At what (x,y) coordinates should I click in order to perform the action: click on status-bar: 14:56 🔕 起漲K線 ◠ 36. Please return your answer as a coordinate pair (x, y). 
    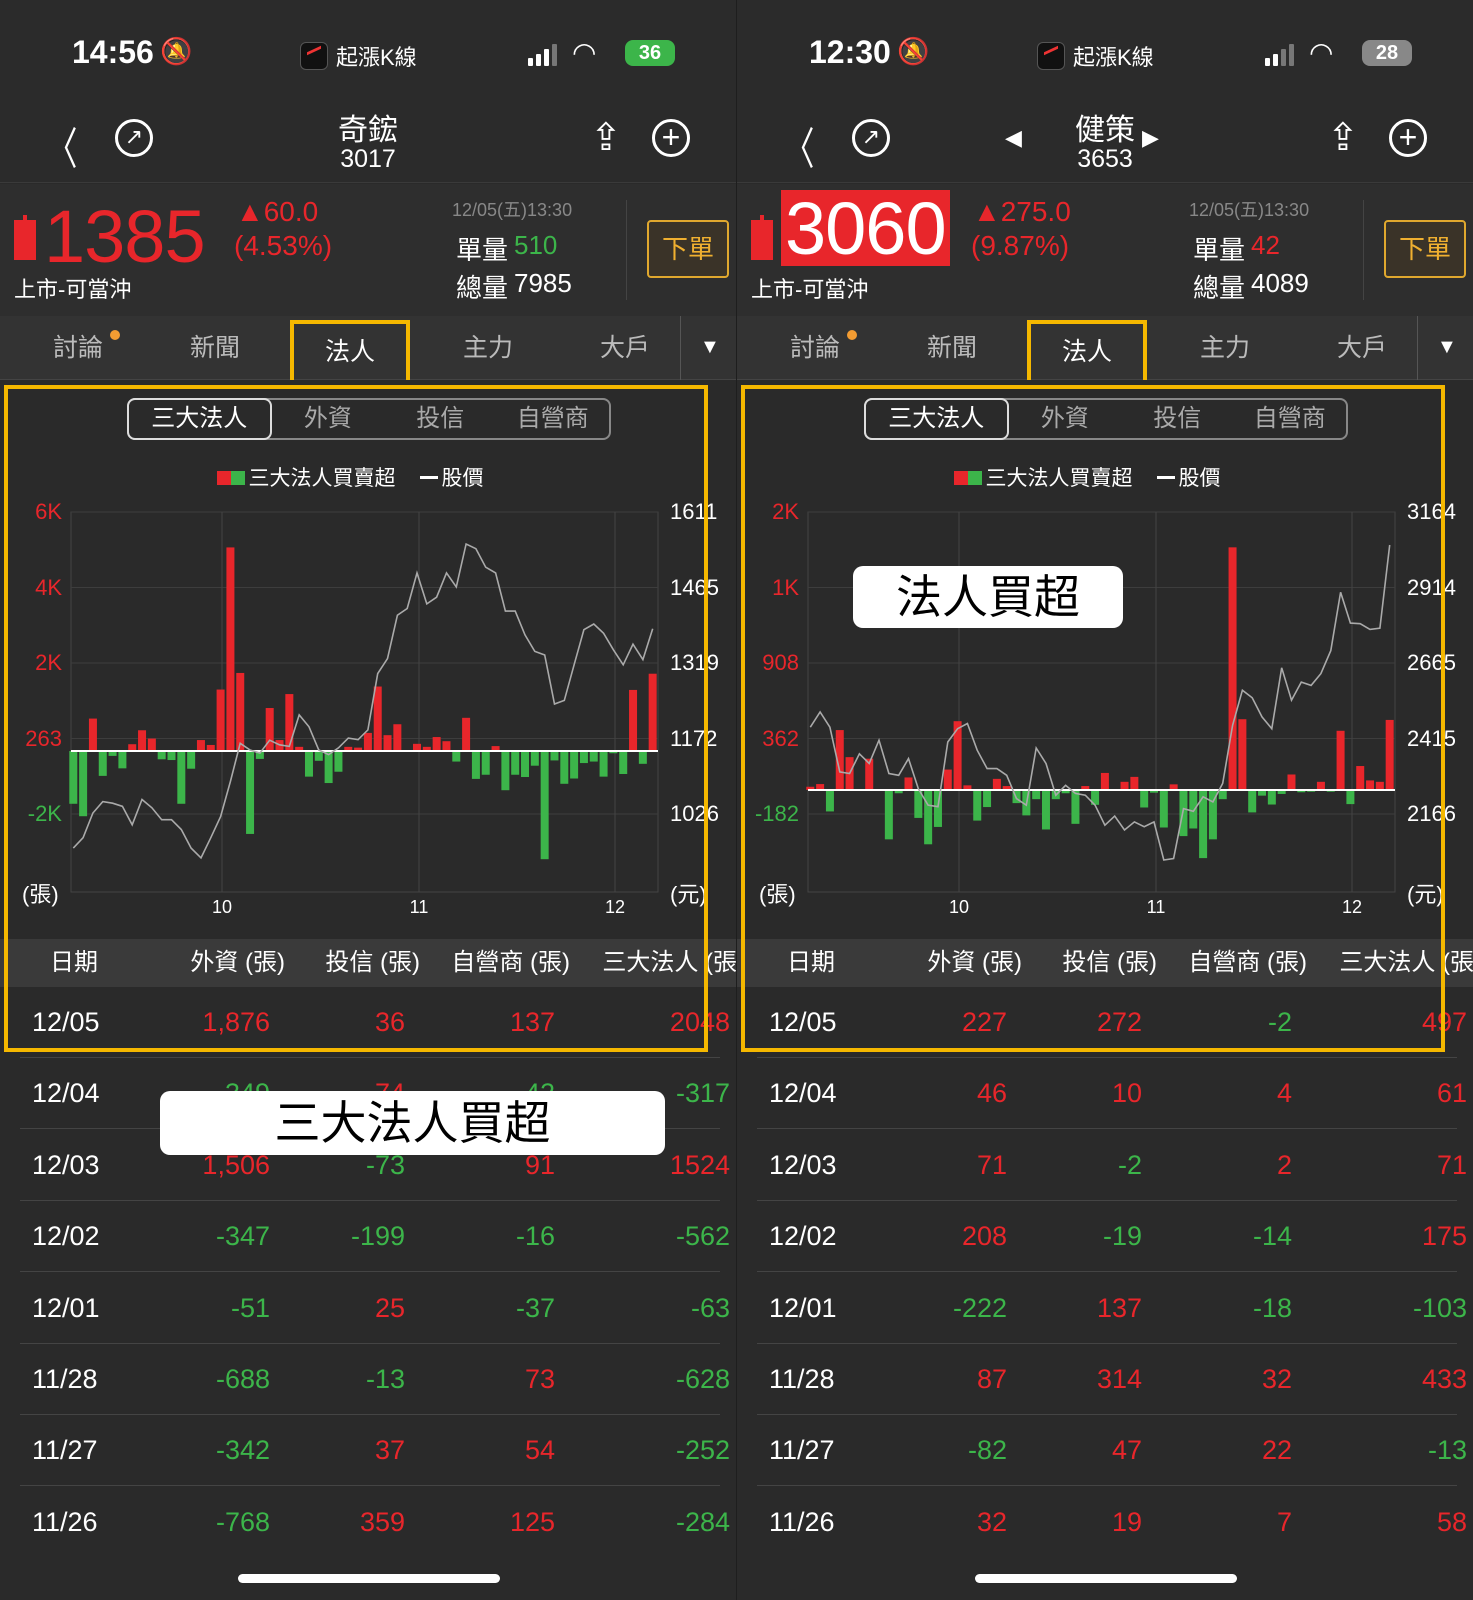
    Looking at the image, I should click on (368, 47).